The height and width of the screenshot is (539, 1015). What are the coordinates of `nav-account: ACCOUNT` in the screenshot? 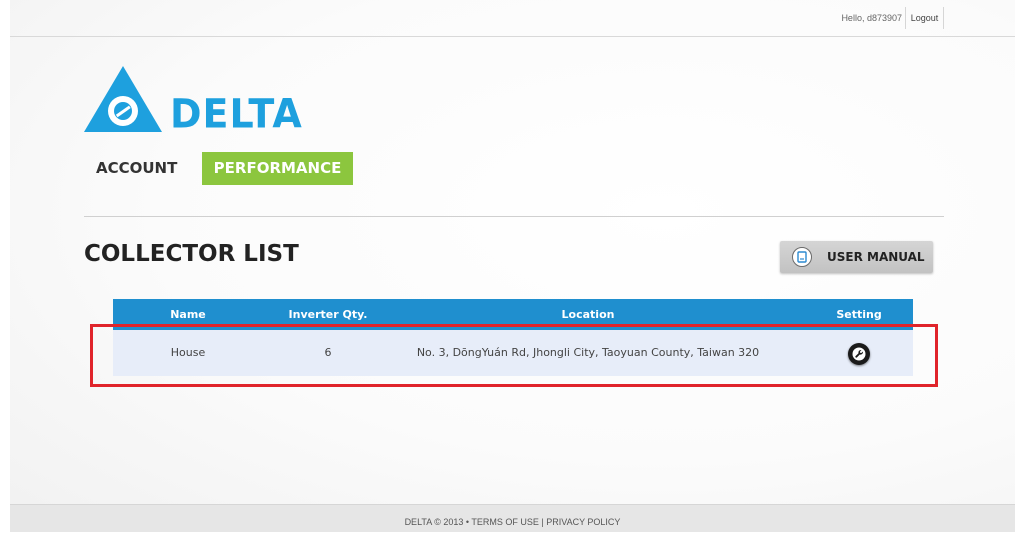 It's located at (136, 168).